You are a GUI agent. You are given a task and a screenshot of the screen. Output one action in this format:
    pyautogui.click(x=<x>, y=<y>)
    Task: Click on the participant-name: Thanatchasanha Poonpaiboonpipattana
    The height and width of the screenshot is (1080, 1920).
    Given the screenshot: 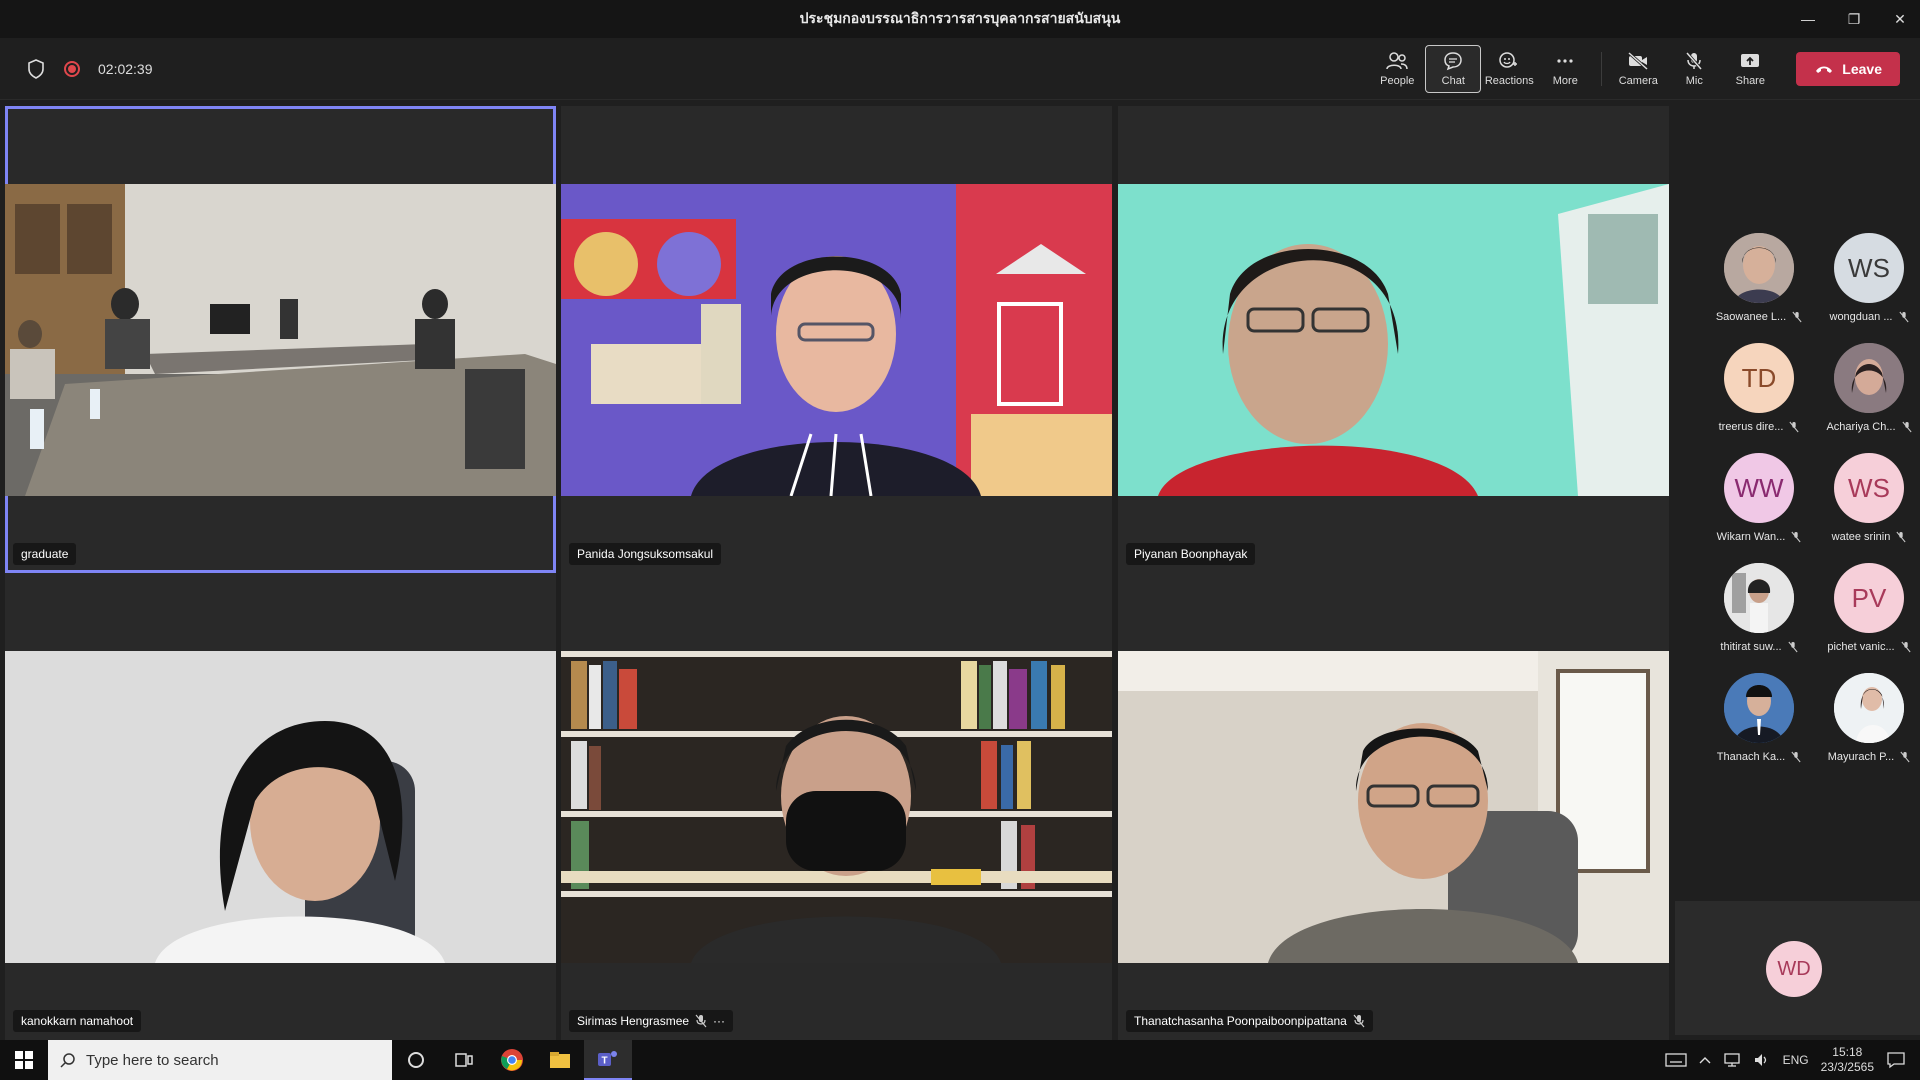 What is the action you would take?
    pyautogui.click(x=1240, y=1021)
    